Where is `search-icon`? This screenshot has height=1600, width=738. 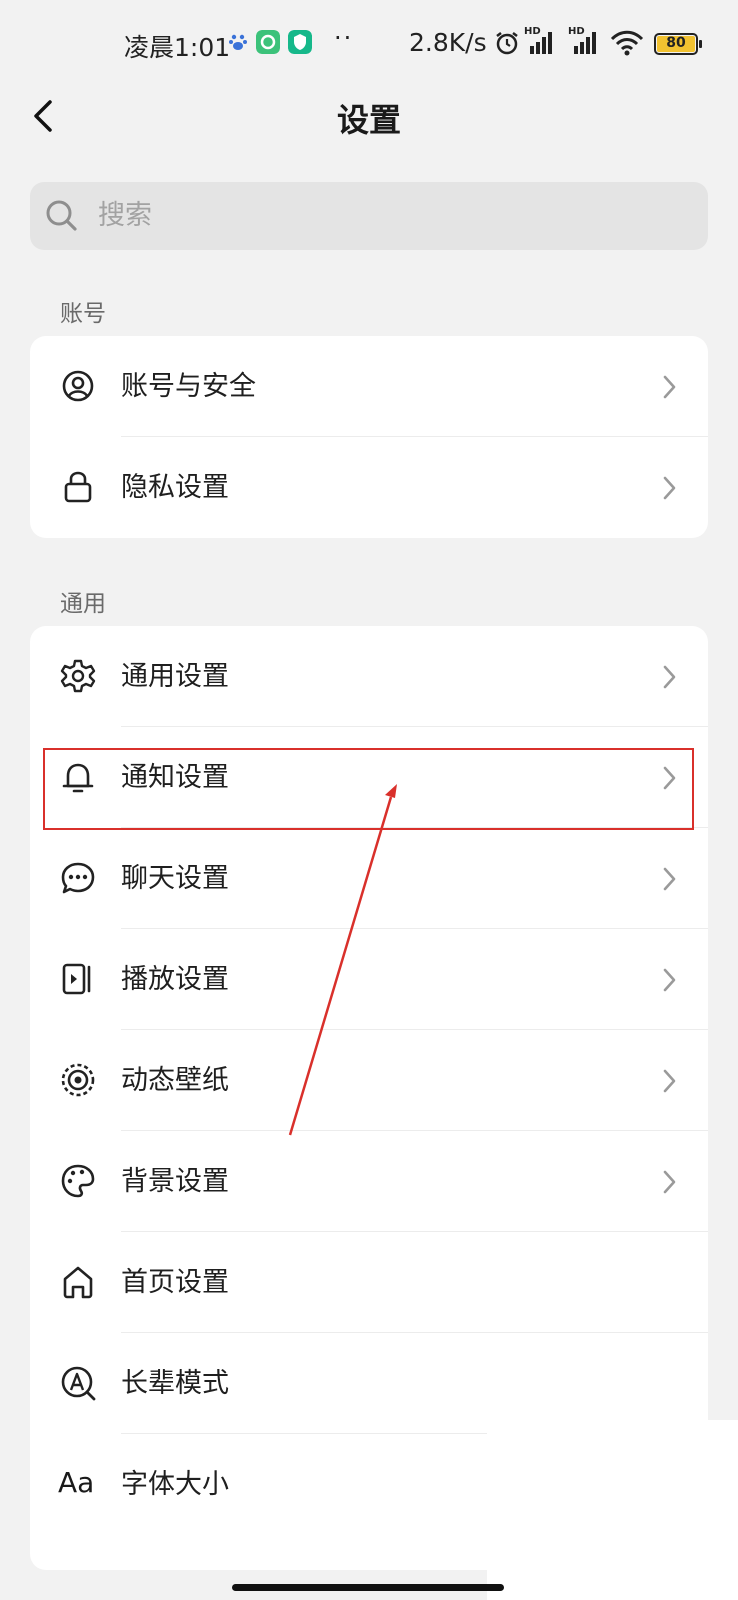 search-icon is located at coordinates (61, 215).